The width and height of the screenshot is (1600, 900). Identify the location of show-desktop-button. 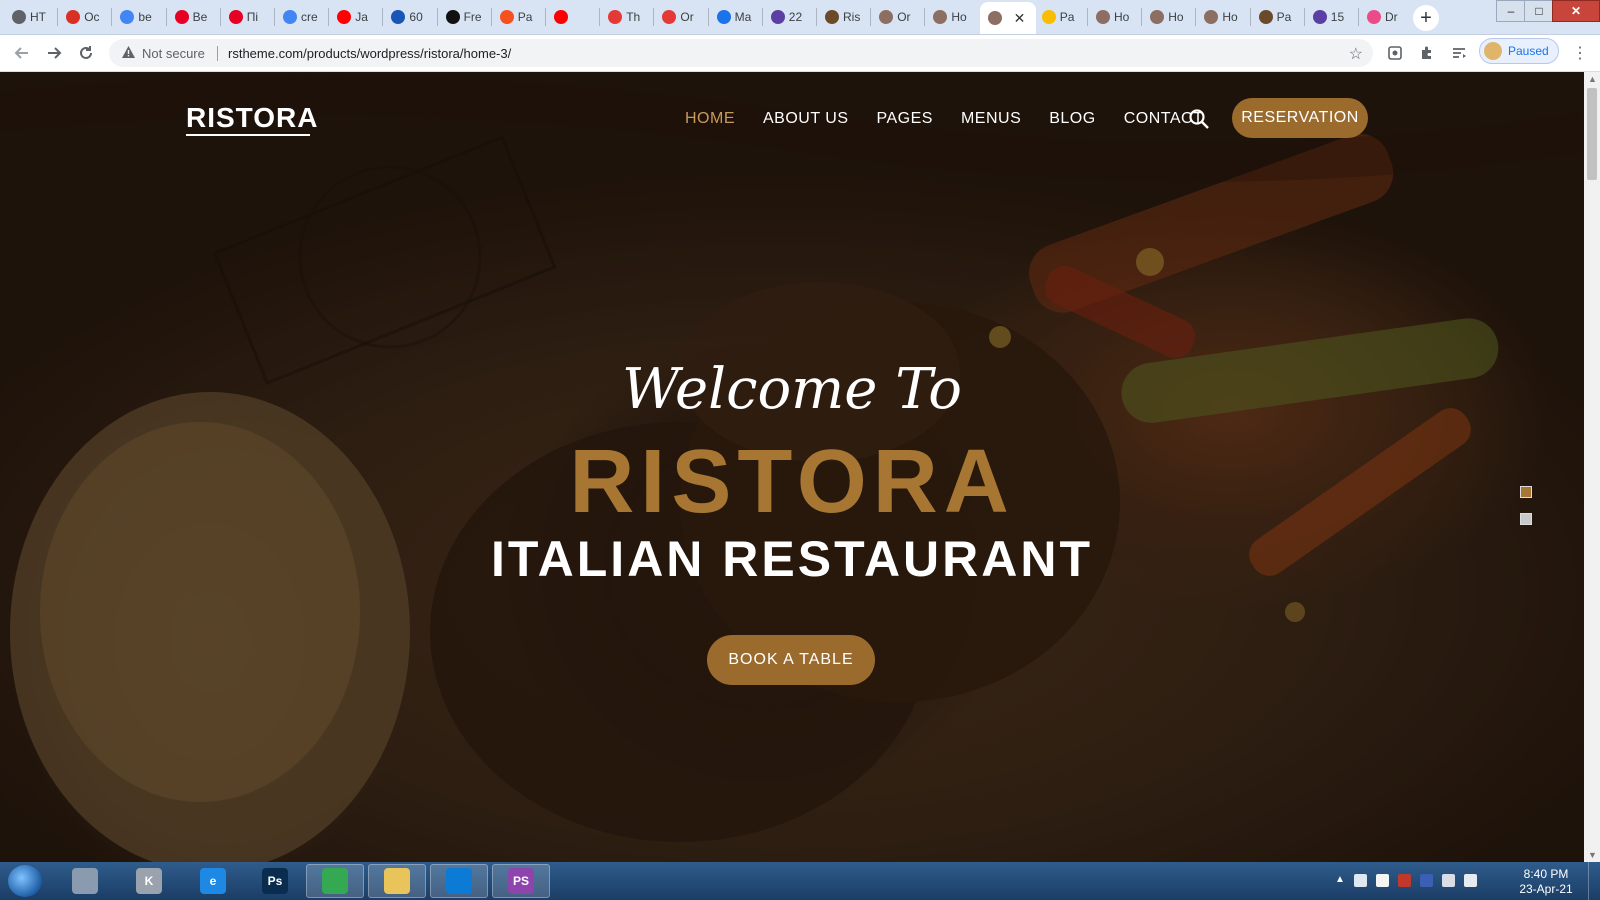
(1594, 881).